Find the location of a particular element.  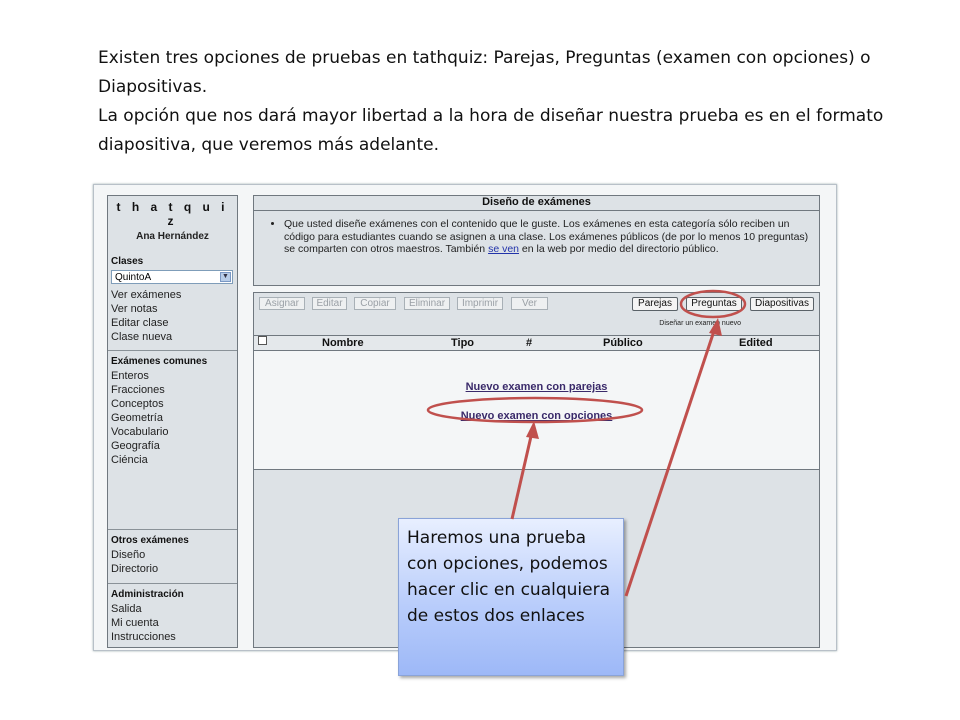

sidebar-item-salida: Salida is located at coordinates (174, 609).